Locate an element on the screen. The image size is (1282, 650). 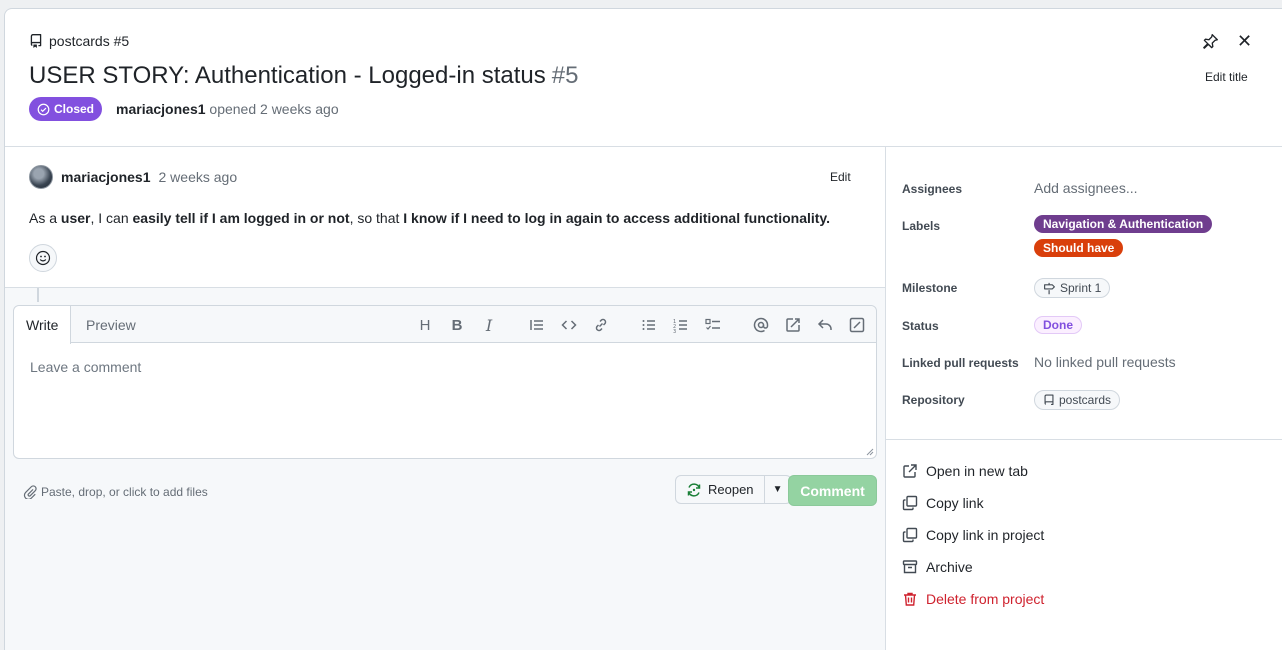
timeline-line is located at coordinates (38, 295).